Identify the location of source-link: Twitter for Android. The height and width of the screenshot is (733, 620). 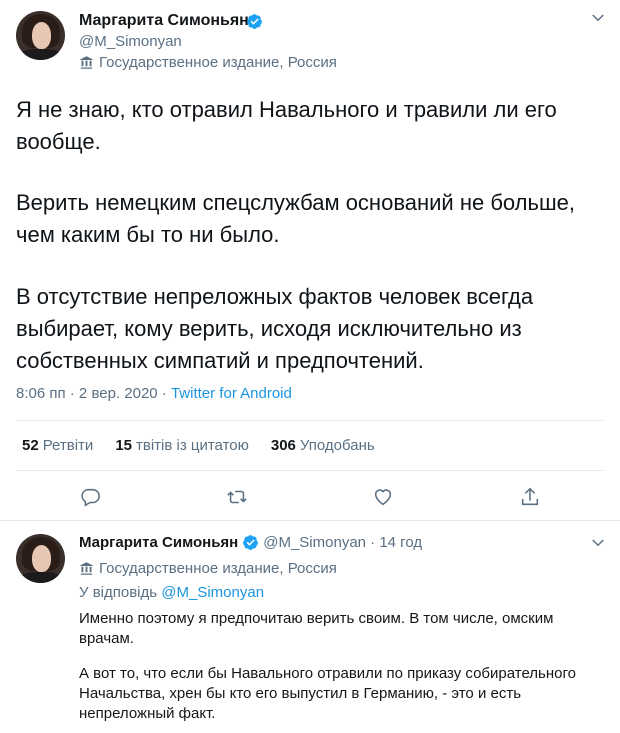
(231, 393).